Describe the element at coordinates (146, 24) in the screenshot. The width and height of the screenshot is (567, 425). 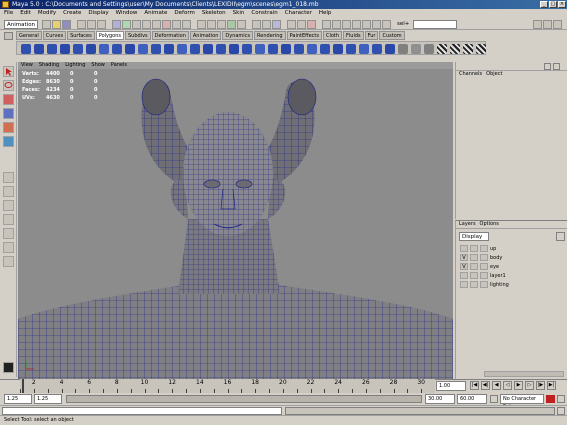
I see `mask-surfaces-icon` at that location.